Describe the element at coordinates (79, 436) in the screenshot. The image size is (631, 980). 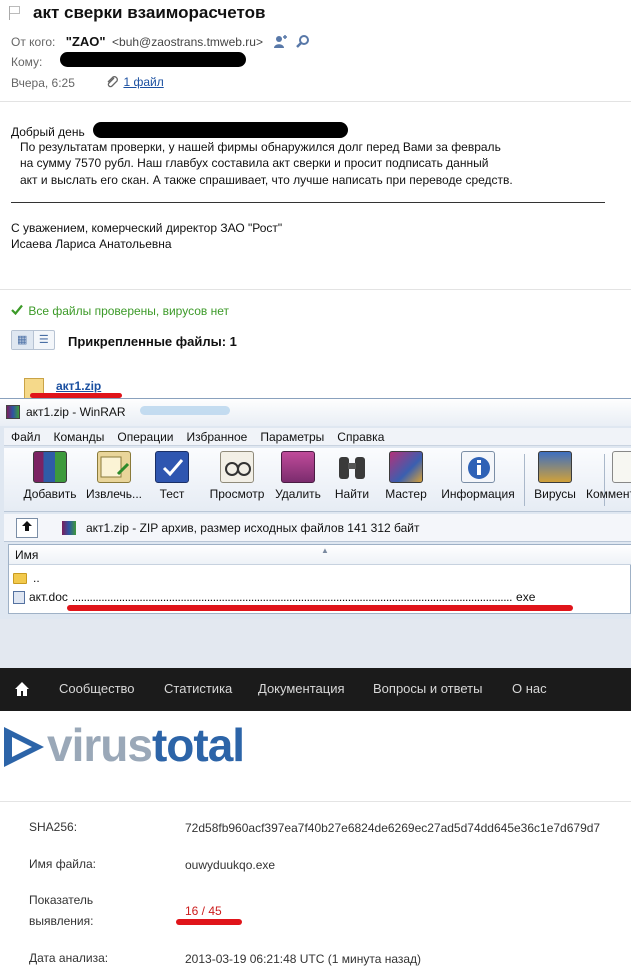
I see `menu-commands: Команды` at that location.